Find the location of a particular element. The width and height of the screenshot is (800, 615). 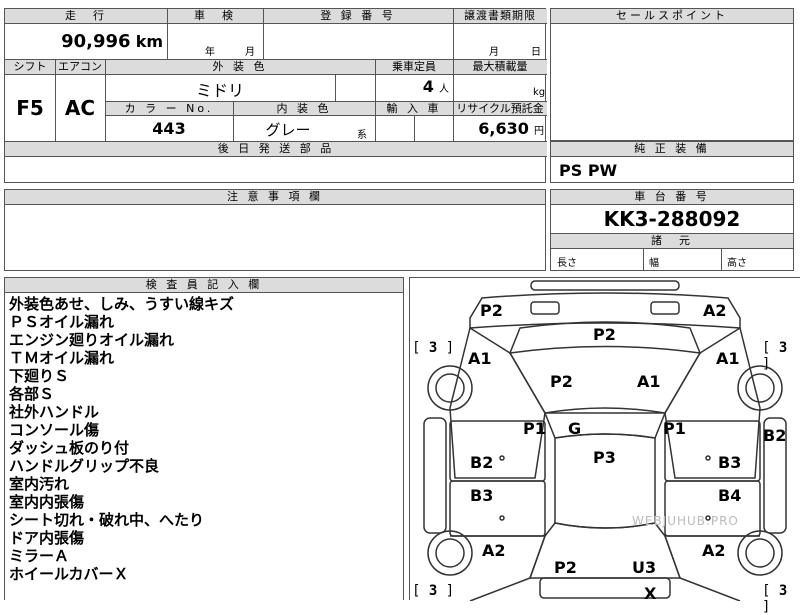

seating-value: 4 人 is located at coordinates (414, 86).